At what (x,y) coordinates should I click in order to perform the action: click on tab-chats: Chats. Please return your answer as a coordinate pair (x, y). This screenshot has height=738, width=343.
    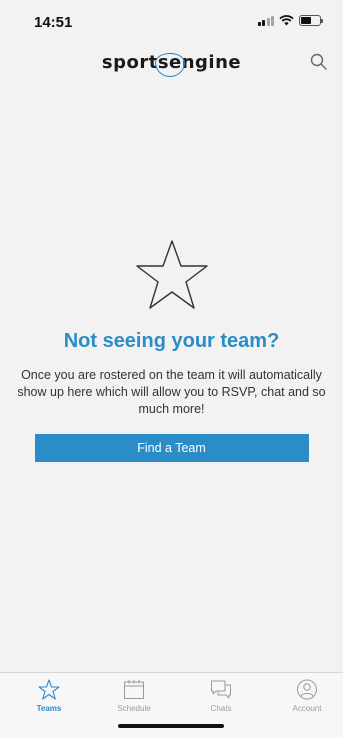
    Looking at the image, I should click on (221, 696).